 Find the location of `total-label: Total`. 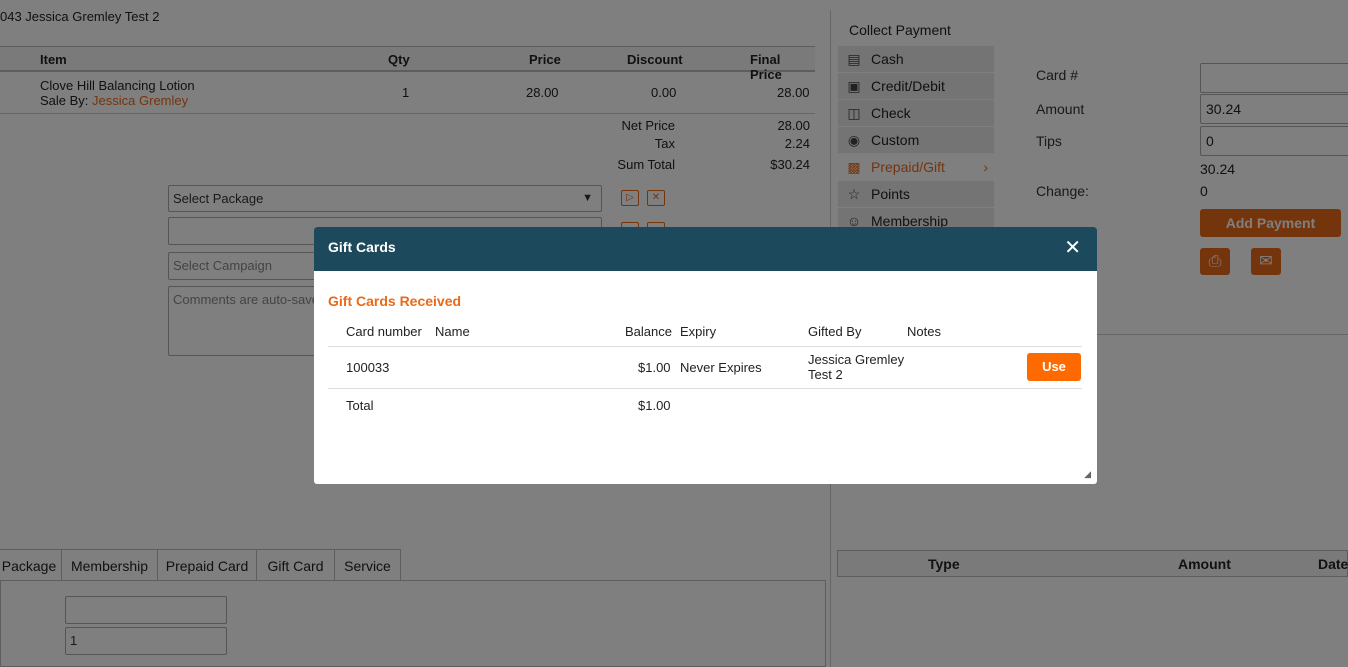

total-label: Total is located at coordinates (360, 405).